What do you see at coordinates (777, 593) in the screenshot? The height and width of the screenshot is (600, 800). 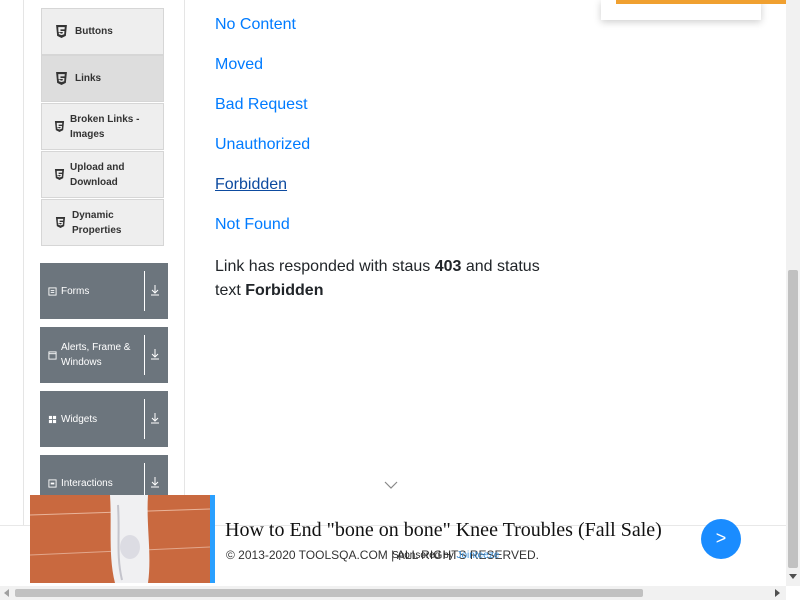 I see `scroll-right-arrow-icon` at bounding box center [777, 593].